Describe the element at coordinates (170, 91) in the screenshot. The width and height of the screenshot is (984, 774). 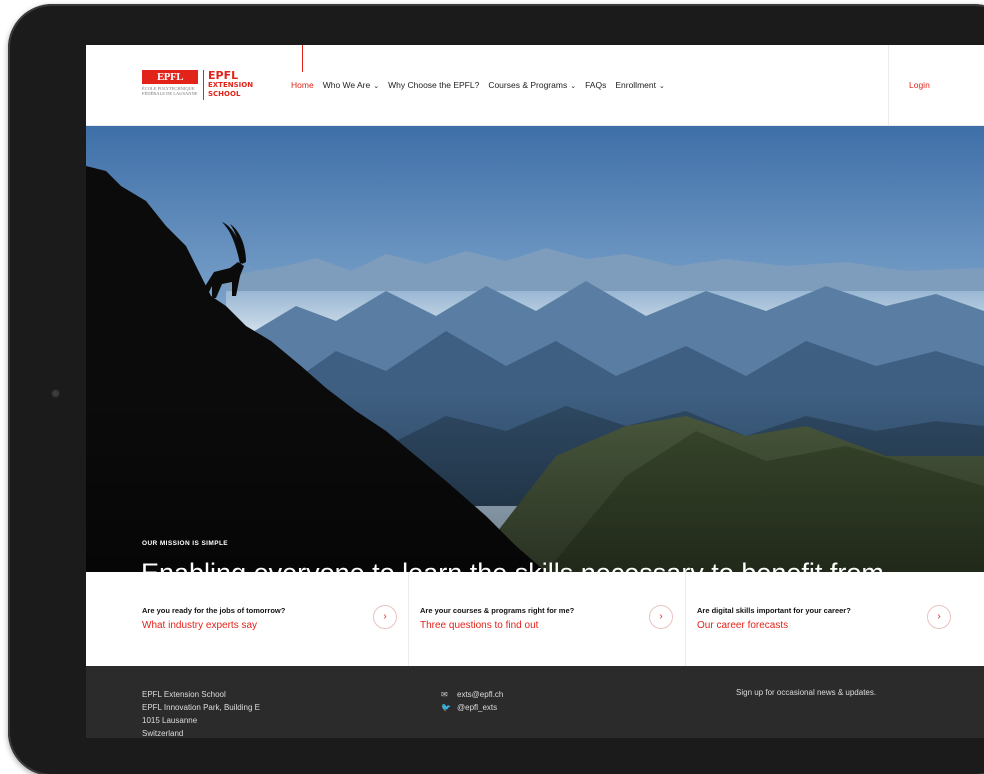
I see `epfl-logo-subtitle: ÉCOLE POLYTECHNIQUE FÉDÉRALE DE LAUSANNE` at that location.